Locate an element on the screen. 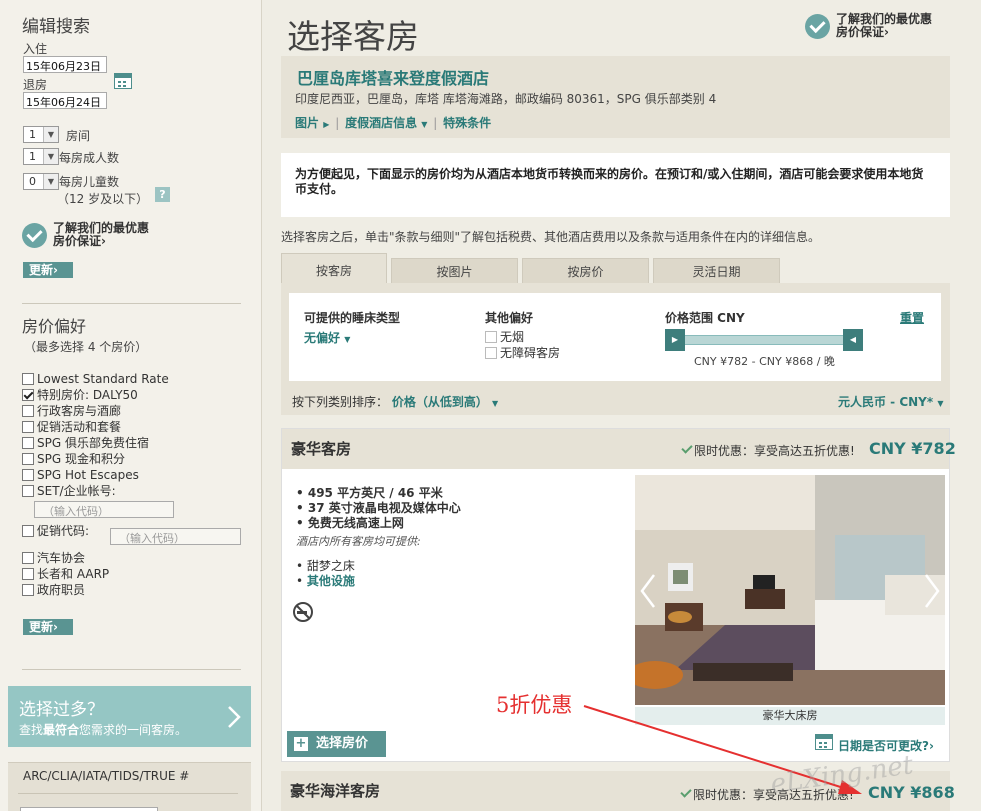  children-select: 0 ▼ is located at coordinates (41, 181).